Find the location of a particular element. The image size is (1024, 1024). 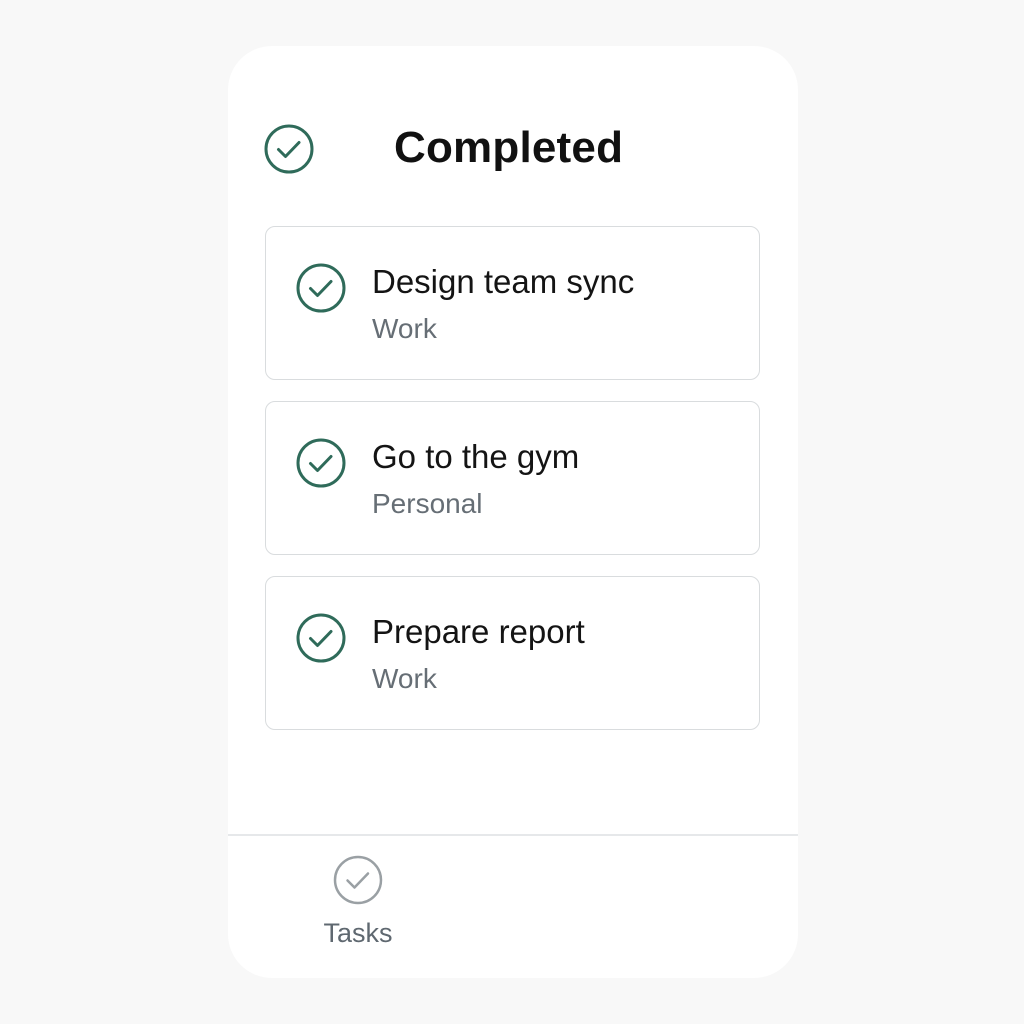

tab-label: Tasks is located at coordinates (358, 933).